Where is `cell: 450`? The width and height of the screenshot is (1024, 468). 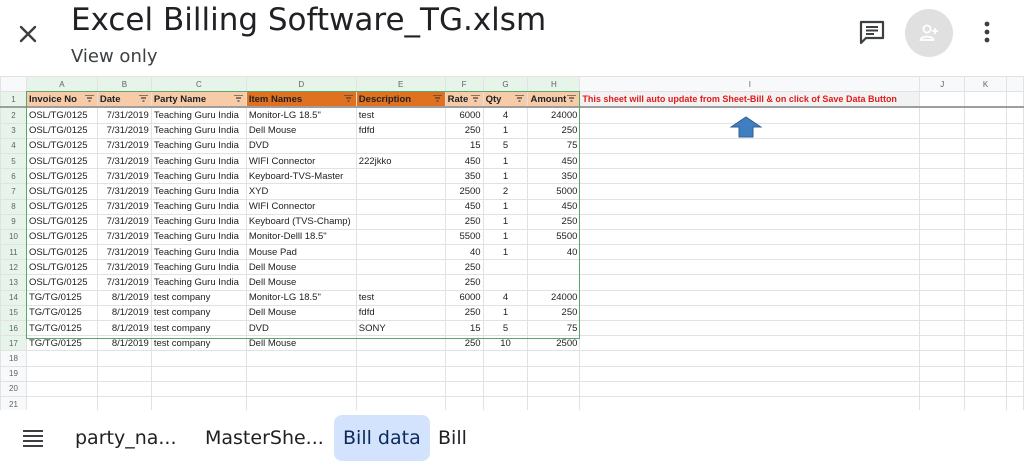 cell: 450 is located at coordinates (554, 206).